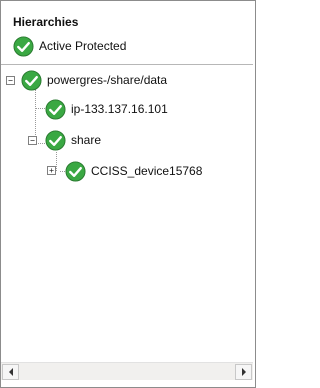 This screenshot has height=388, width=320. What do you see at coordinates (107, 80) in the screenshot?
I see `tree-node-label: powergres-/share/data` at bounding box center [107, 80].